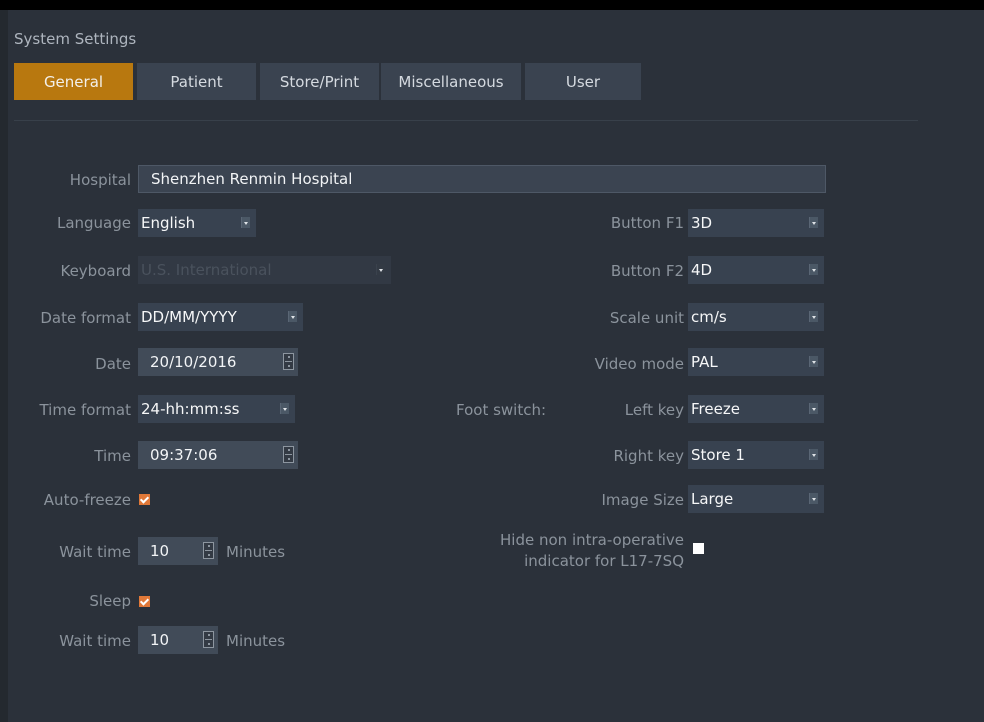 The height and width of the screenshot is (722, 984). Describe the element at coordinates (160, 640) in the screenshot. I see `sleep-wait-value: 10` at that location.